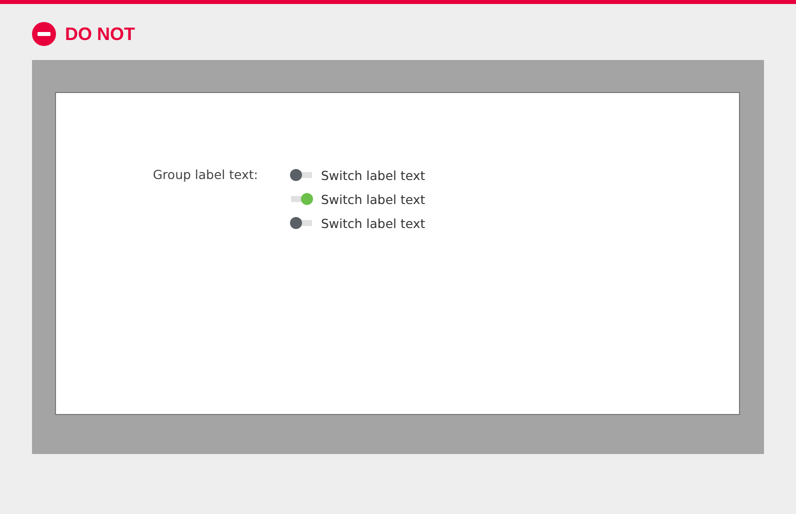 Image resolution: width=796 pixels, height=514 pixels. I want to click on no-entry-icon, so click(44, 34).